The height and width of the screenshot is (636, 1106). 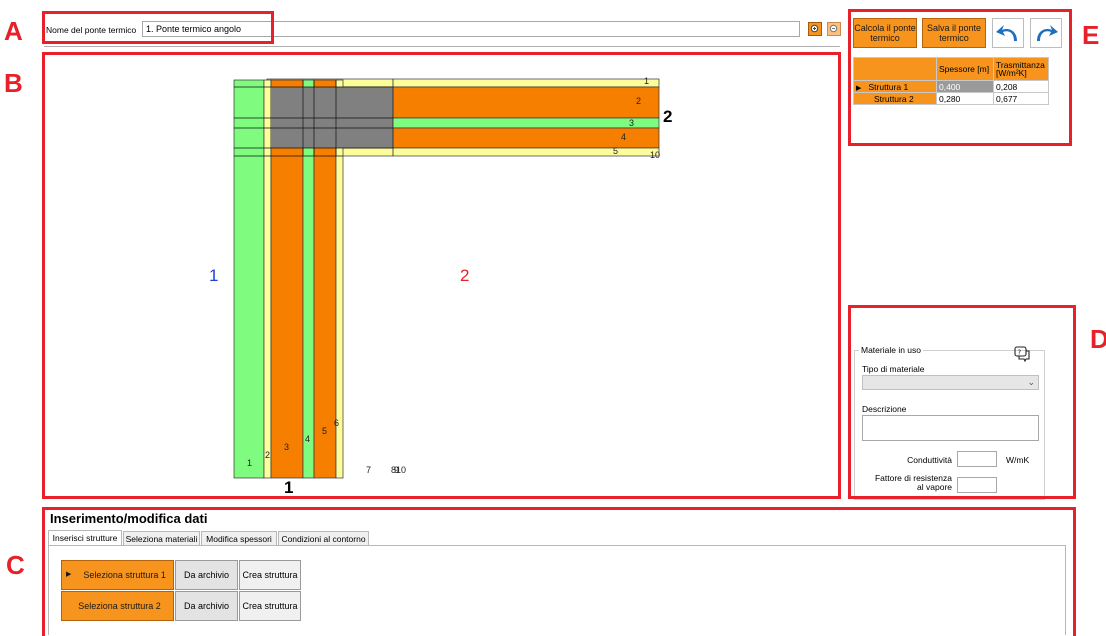 I want to click on region-e-box, so click(x=960, y=77).